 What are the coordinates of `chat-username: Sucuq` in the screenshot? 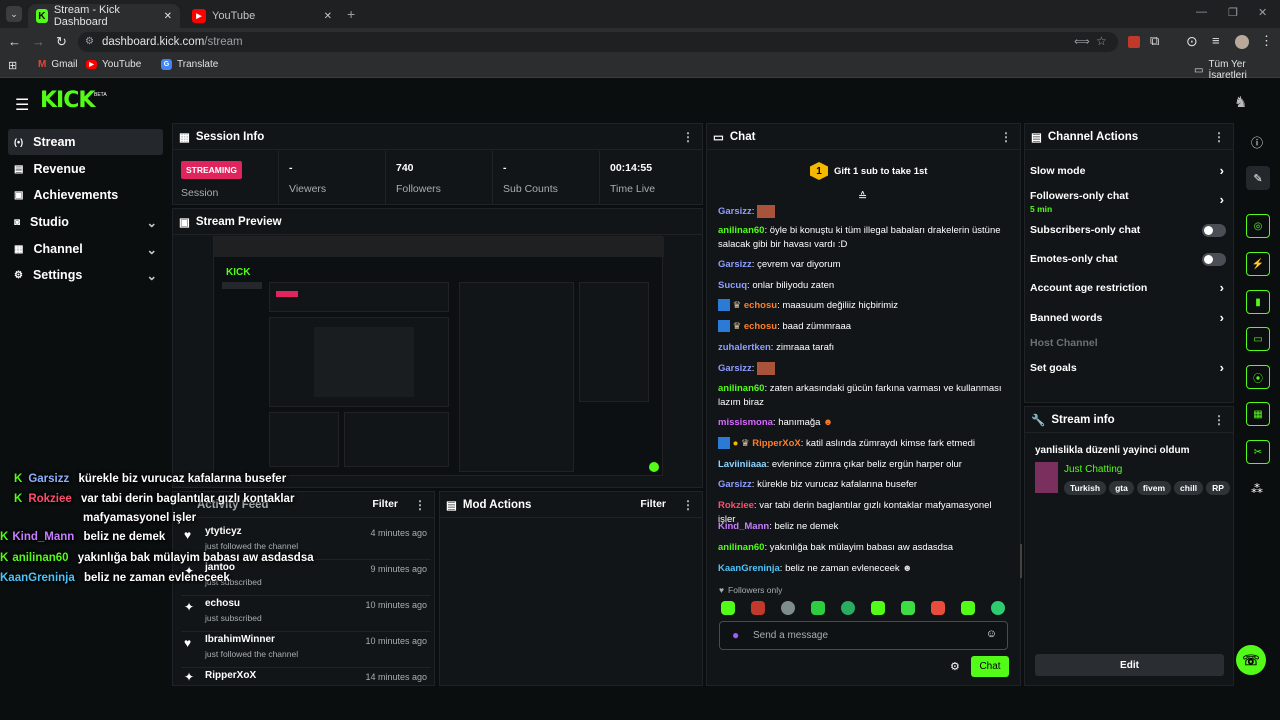 It's located at (732, 285).